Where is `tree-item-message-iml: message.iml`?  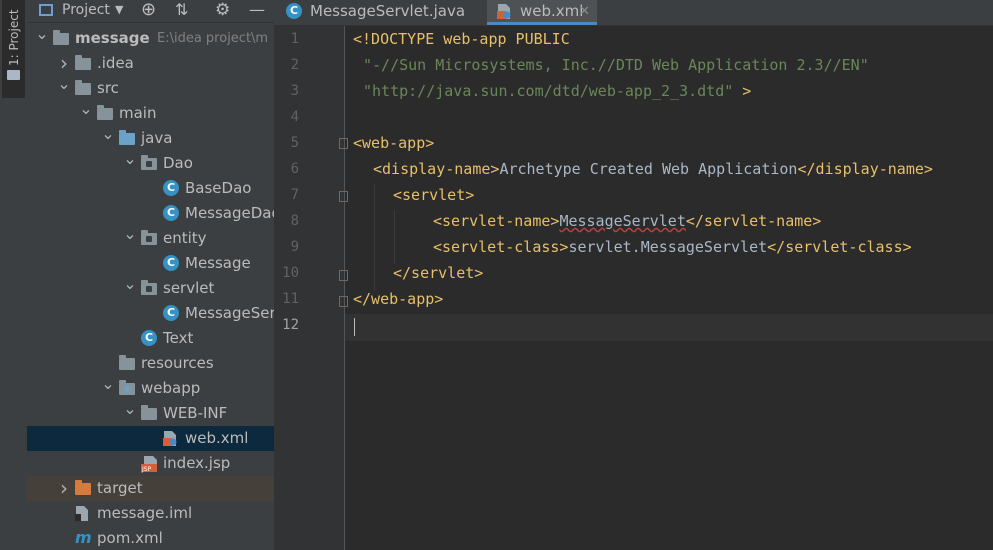 tree-item-message-iml: message.iml is located at coordinates (150, 513).